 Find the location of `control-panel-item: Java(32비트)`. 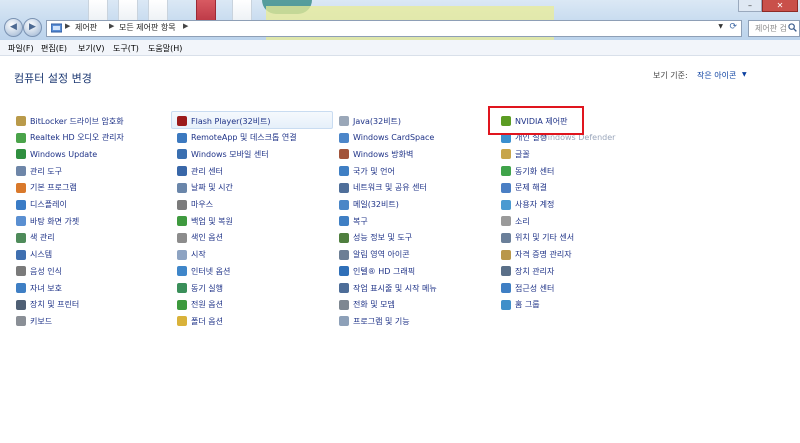

control-panel-item: Java(32비트) is located at coordinates (370, 121).